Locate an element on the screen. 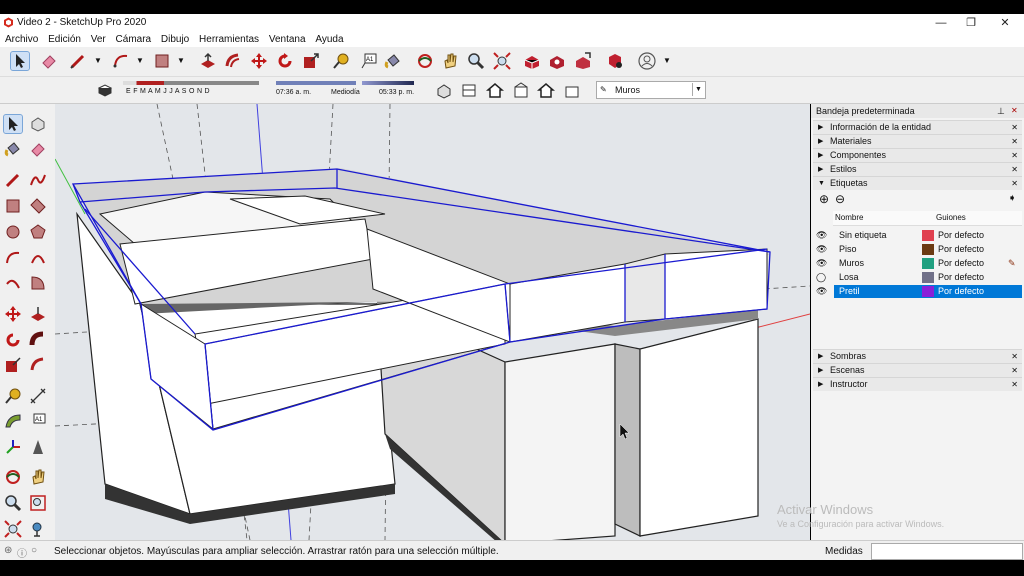 Image resolution: width=1024 pixels, height=576 pixels. column-name: Nombre is located at coordinates (849, 217).